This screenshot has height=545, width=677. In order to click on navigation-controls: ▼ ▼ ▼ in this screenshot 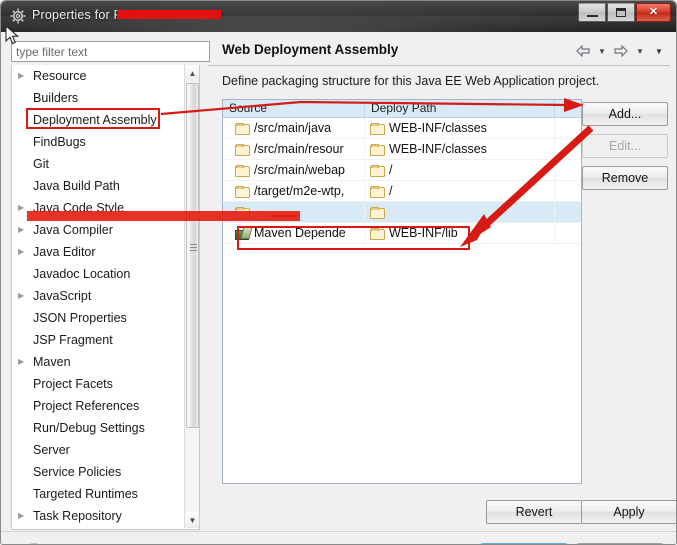, I will do `click(621, 51)`.